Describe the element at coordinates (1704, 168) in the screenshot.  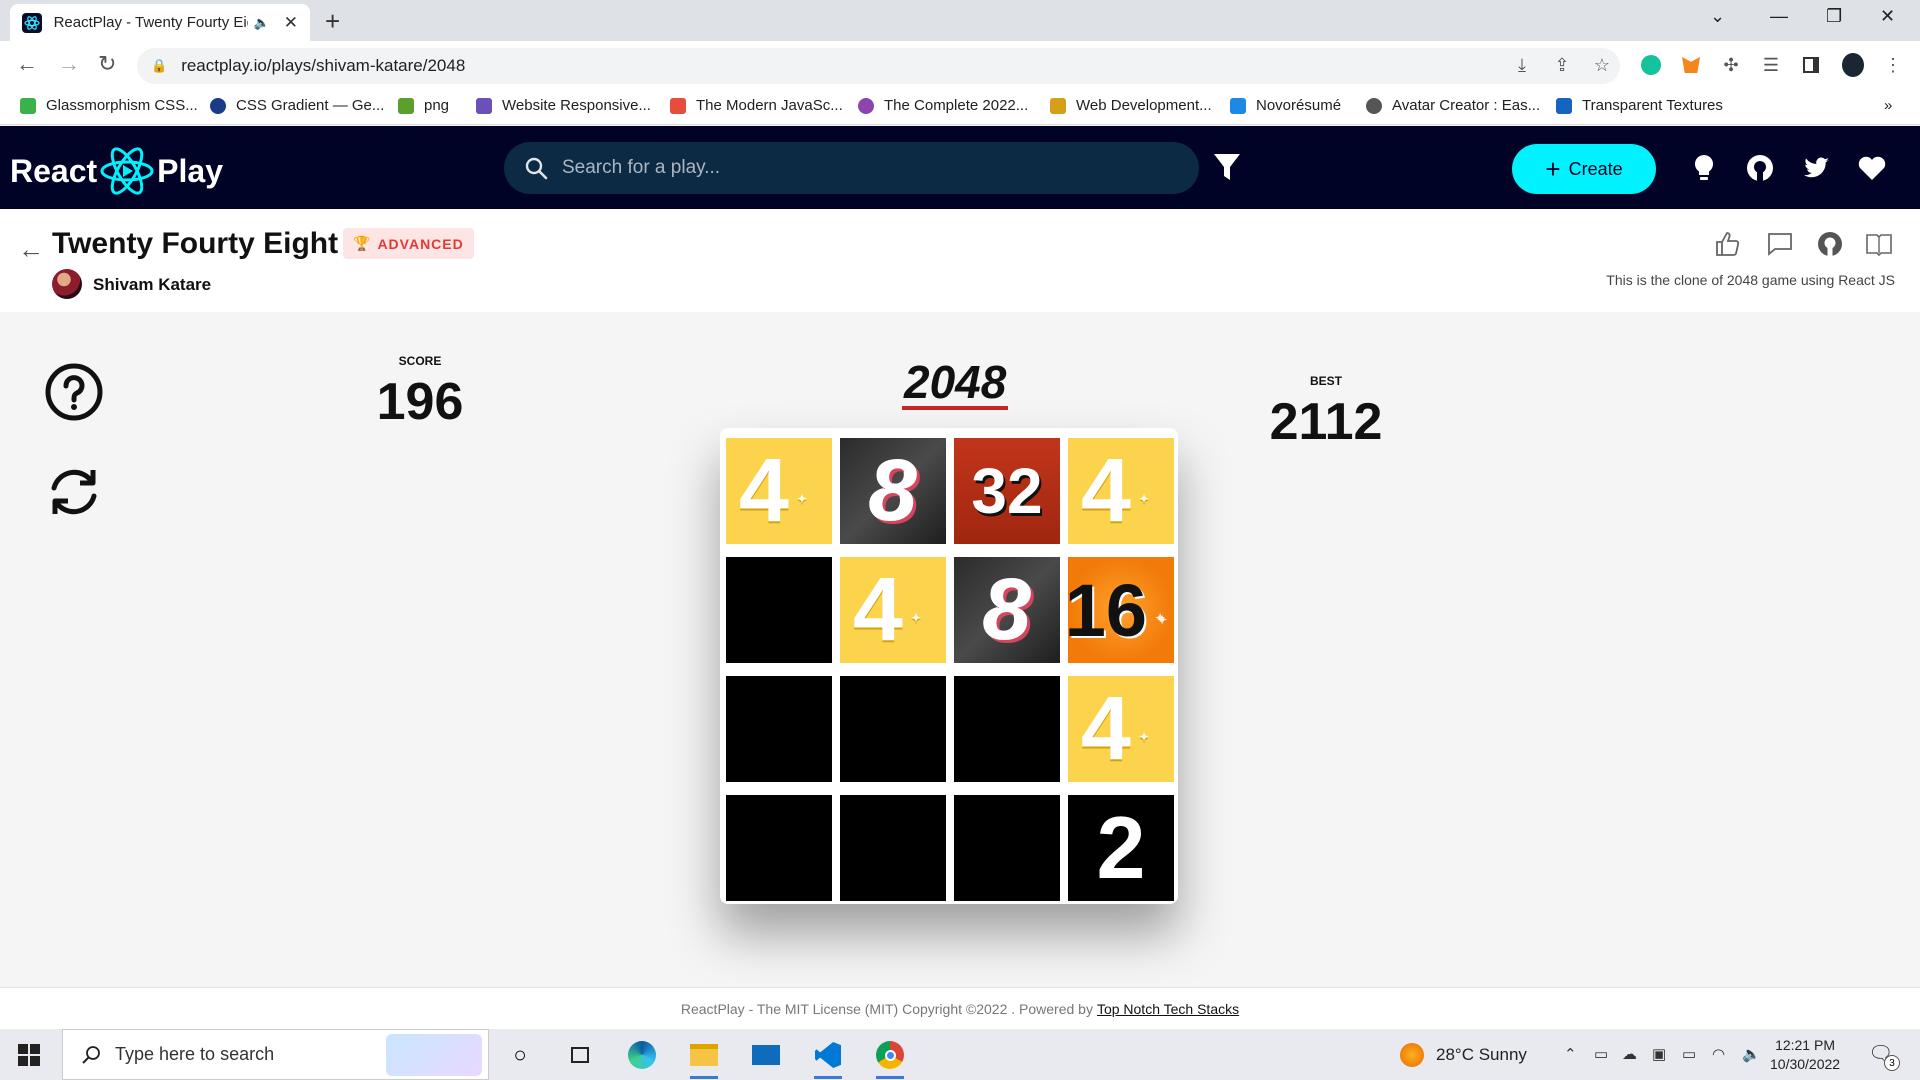
I see `lightbulb-icon` at that location.